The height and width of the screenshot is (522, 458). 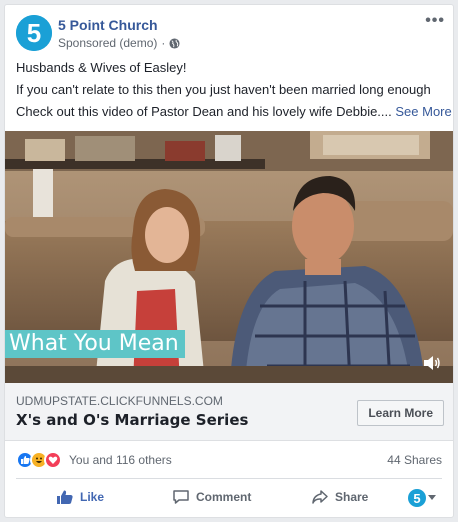 What do you see at coordinates (435, 21) in the screenshot?
I see `more-options-button: •••` at bounding box center [435, 21].